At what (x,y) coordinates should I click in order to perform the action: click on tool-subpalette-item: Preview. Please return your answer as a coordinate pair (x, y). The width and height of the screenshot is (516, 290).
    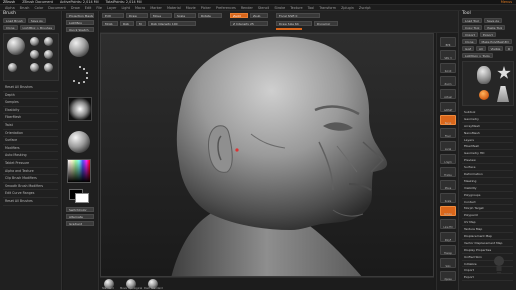
    Looking at the image, I should click on (487, 161).